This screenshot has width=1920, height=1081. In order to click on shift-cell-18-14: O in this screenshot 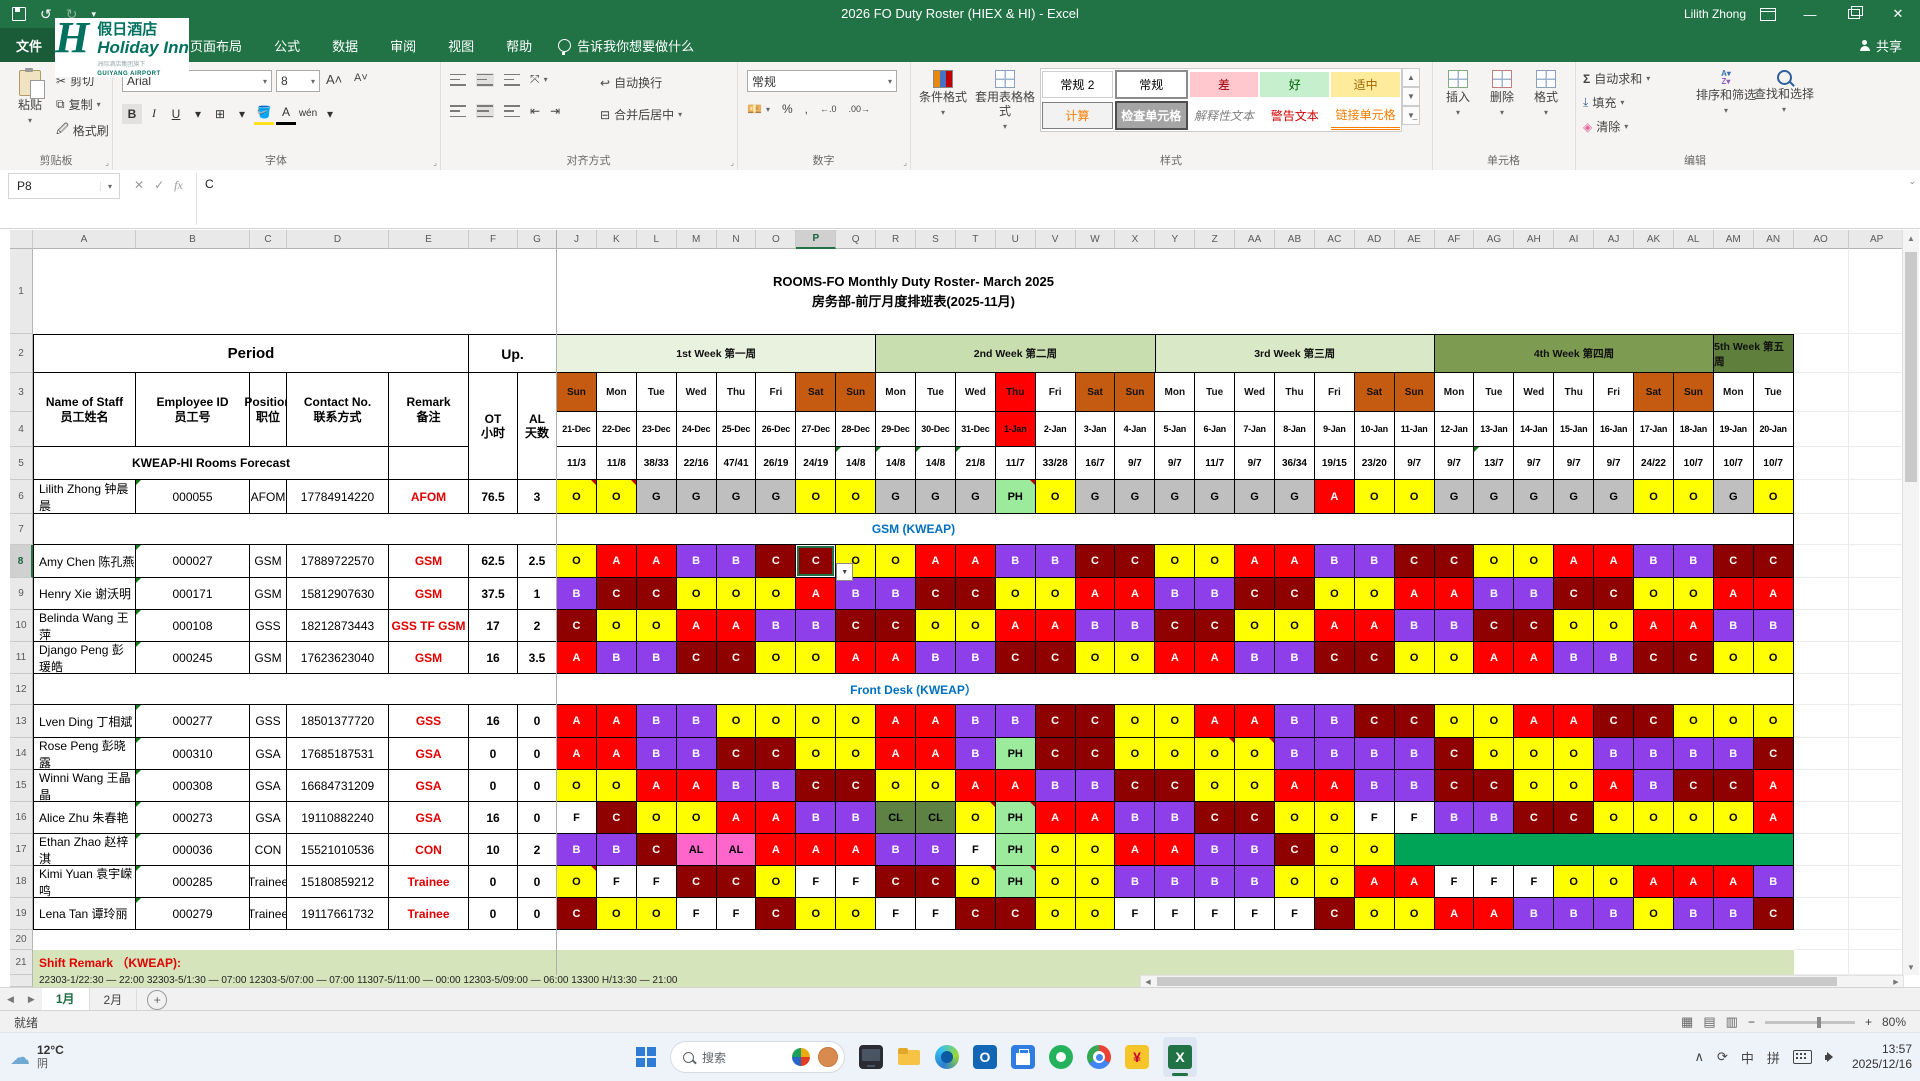, I will do `click(1095, 882)`.